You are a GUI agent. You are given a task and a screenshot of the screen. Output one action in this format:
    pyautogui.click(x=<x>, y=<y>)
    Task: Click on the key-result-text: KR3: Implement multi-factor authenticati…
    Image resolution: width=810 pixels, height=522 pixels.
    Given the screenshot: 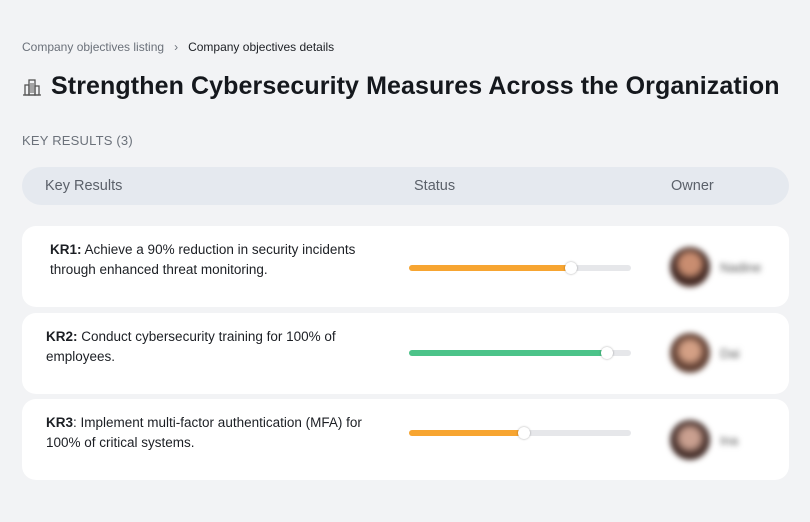 What is the action you would take?
    pyautogui.click(x=211, y=433)
    